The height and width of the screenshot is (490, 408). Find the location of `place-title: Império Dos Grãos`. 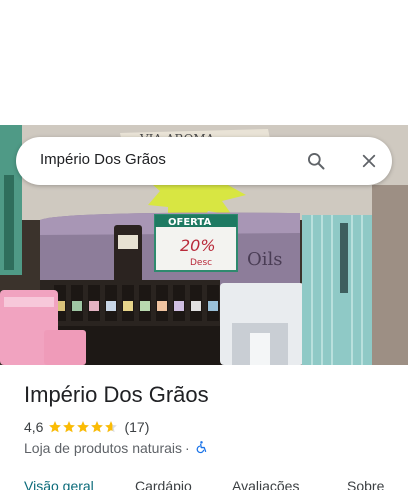

place-title: Império Dos Grãos is located at coordinates (116, 394).